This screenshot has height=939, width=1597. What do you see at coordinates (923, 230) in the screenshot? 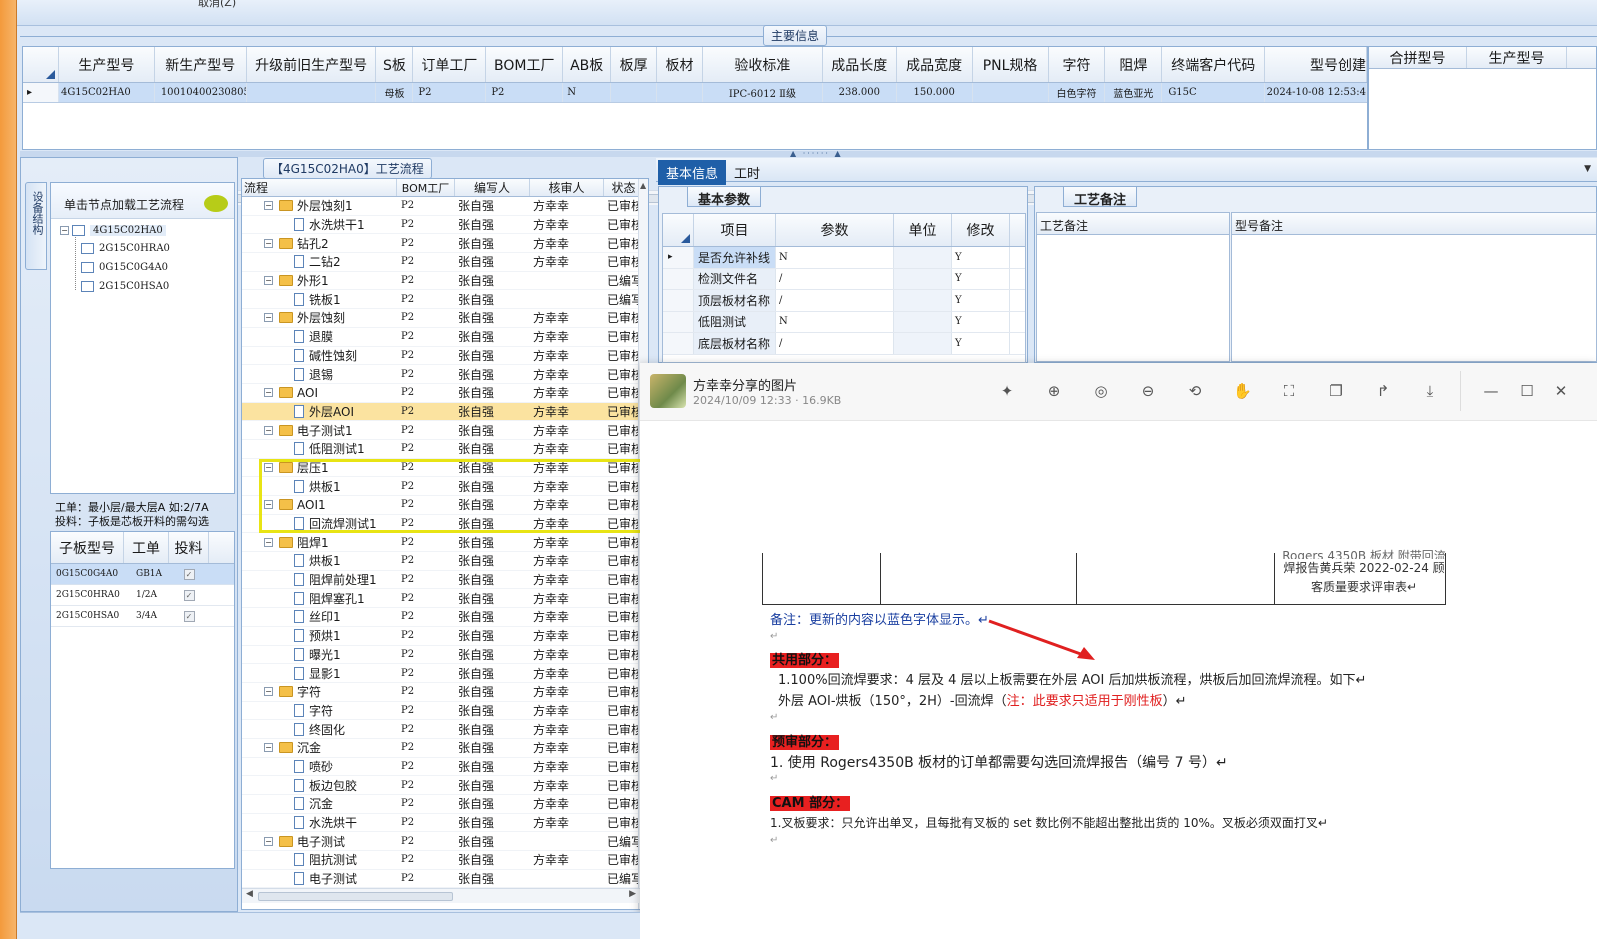
I see `col-header: 单位` at bounding box center [923, 230].